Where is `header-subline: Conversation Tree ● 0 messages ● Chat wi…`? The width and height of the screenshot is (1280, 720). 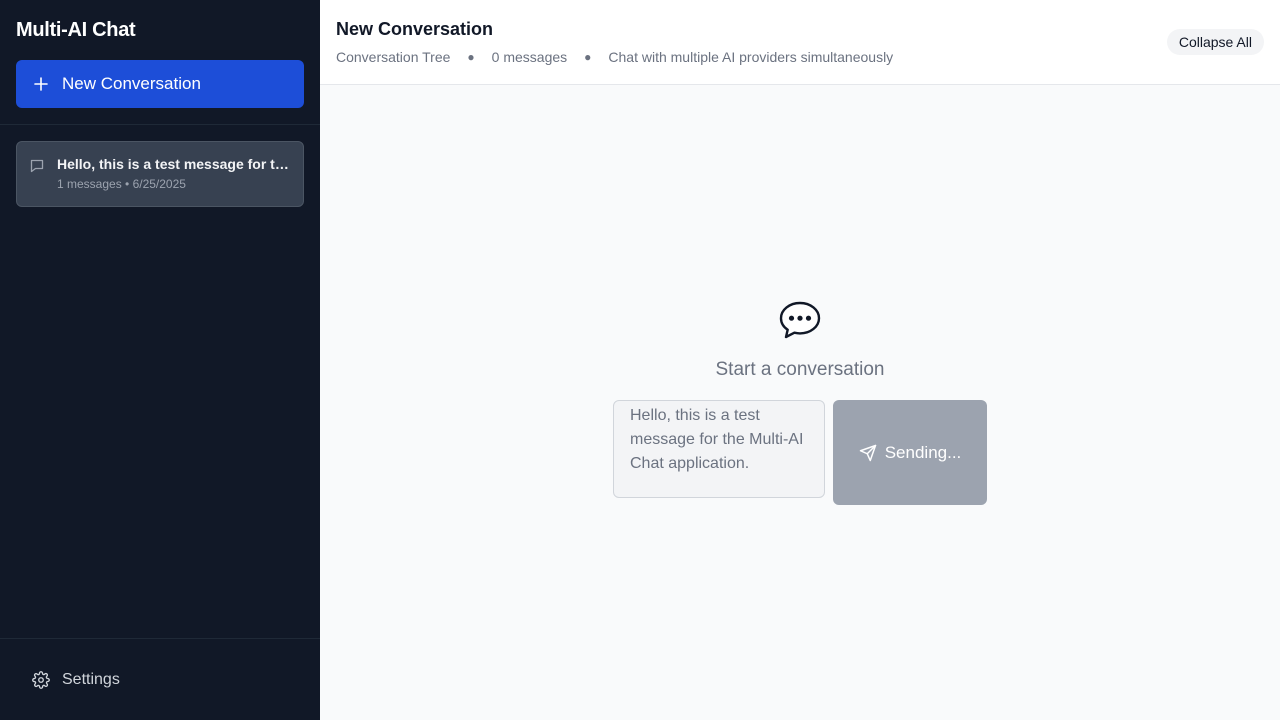
header-subline: Conversation Tree ● 0 messages ● Chat wi… is located at coordinates (800, 57).